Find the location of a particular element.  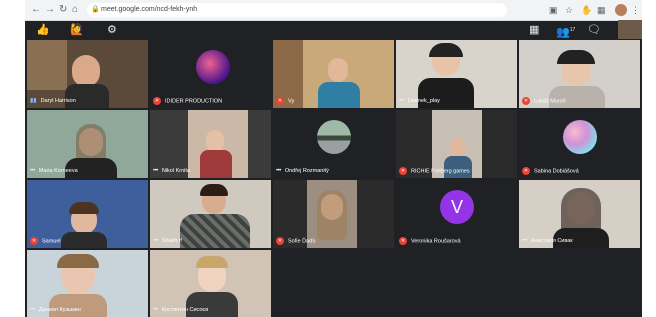

grid-layout-icon: ▦ is located at coordinates (534, 30).